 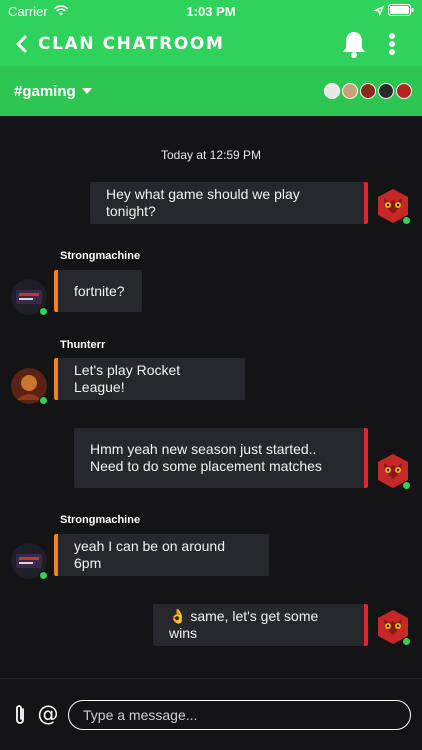 I want to click on more-options-button, so click(x=392, y=44).